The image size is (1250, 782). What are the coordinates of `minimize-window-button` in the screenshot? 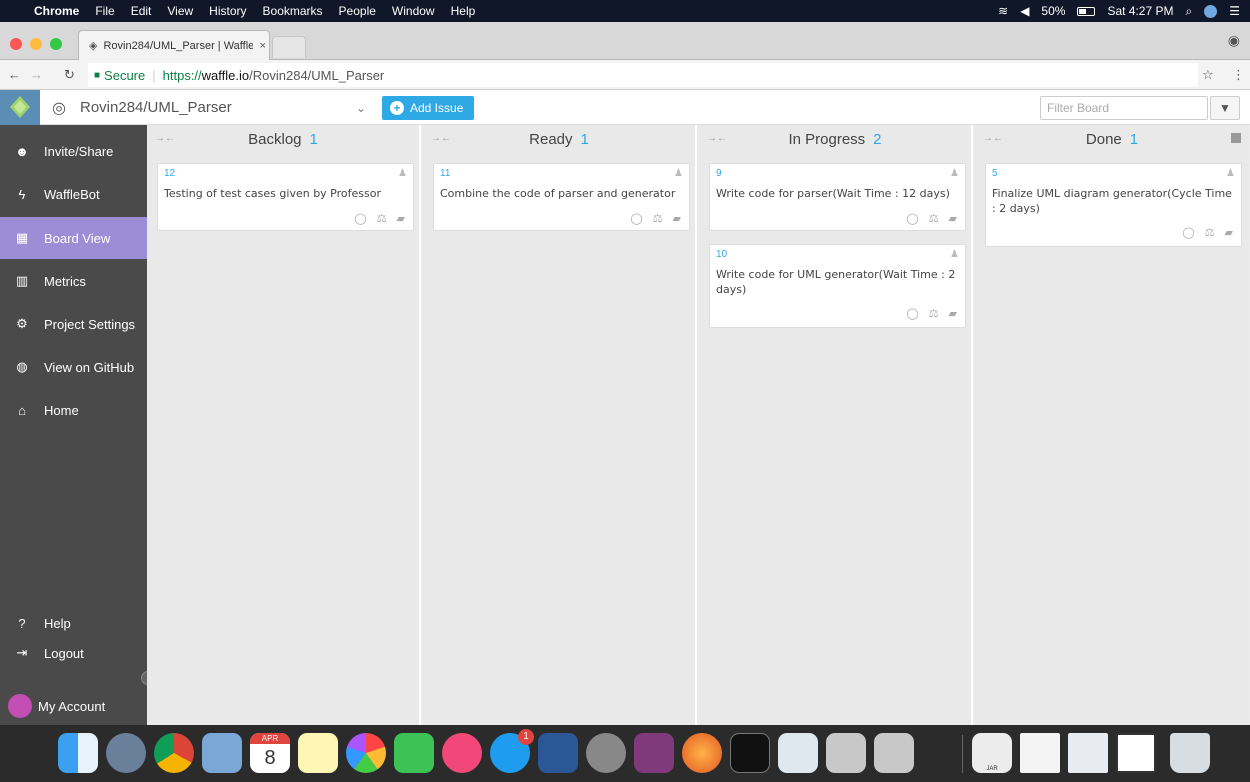 It's located at (36, 44).